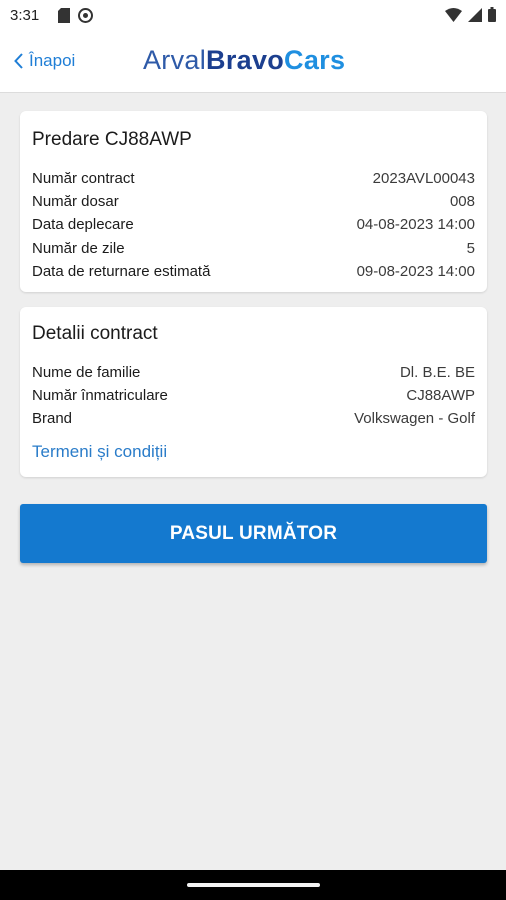 This screenshot has height=900, width=506. Describe the element at coordinates (75, 15) in the screenshot. I see `status-left-icons` at that location.